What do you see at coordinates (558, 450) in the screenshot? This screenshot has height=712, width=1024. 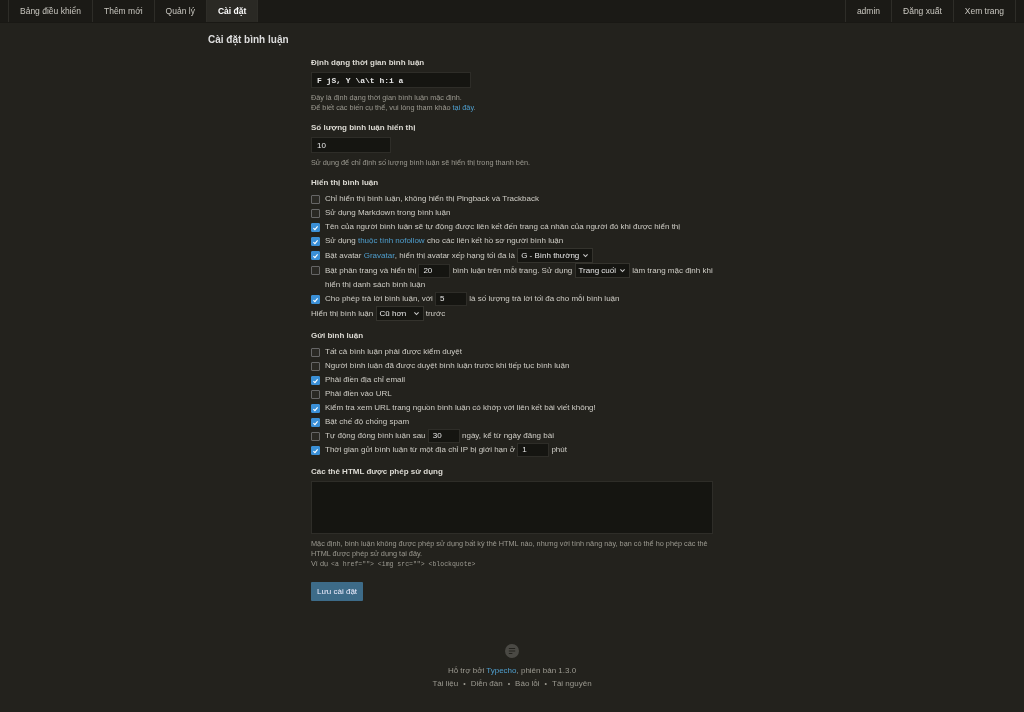 I see `option-text: phút` at bounding box center [558, 450].